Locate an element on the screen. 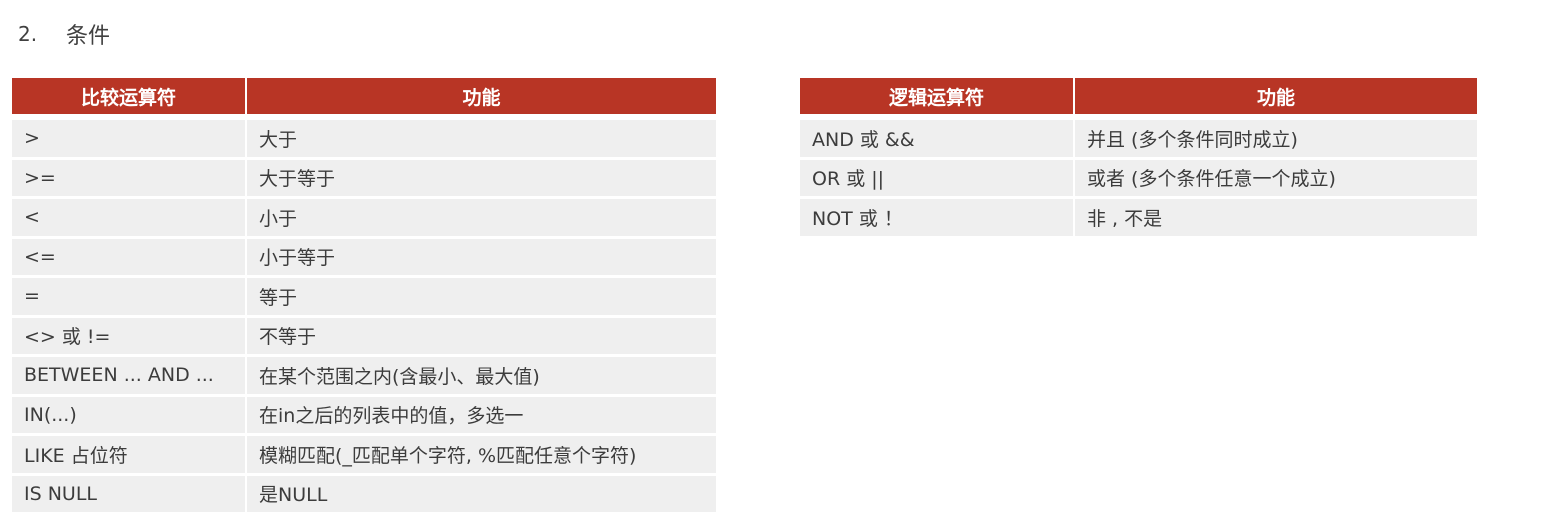  function-cell: 在某个范围之内(含最小、最大值) is located at coordinates (481, 375).